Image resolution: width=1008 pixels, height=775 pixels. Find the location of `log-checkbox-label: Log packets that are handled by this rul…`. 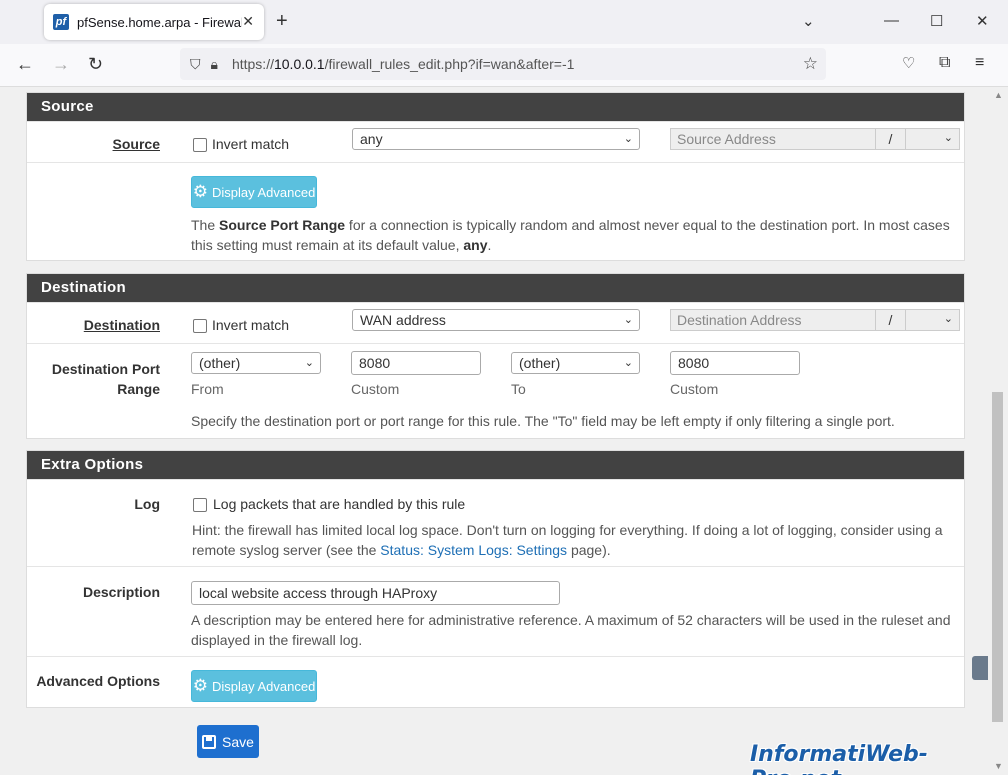

log-checkbox-label: Log packets that are handled by this rul… is located at coordinates (339, 504).